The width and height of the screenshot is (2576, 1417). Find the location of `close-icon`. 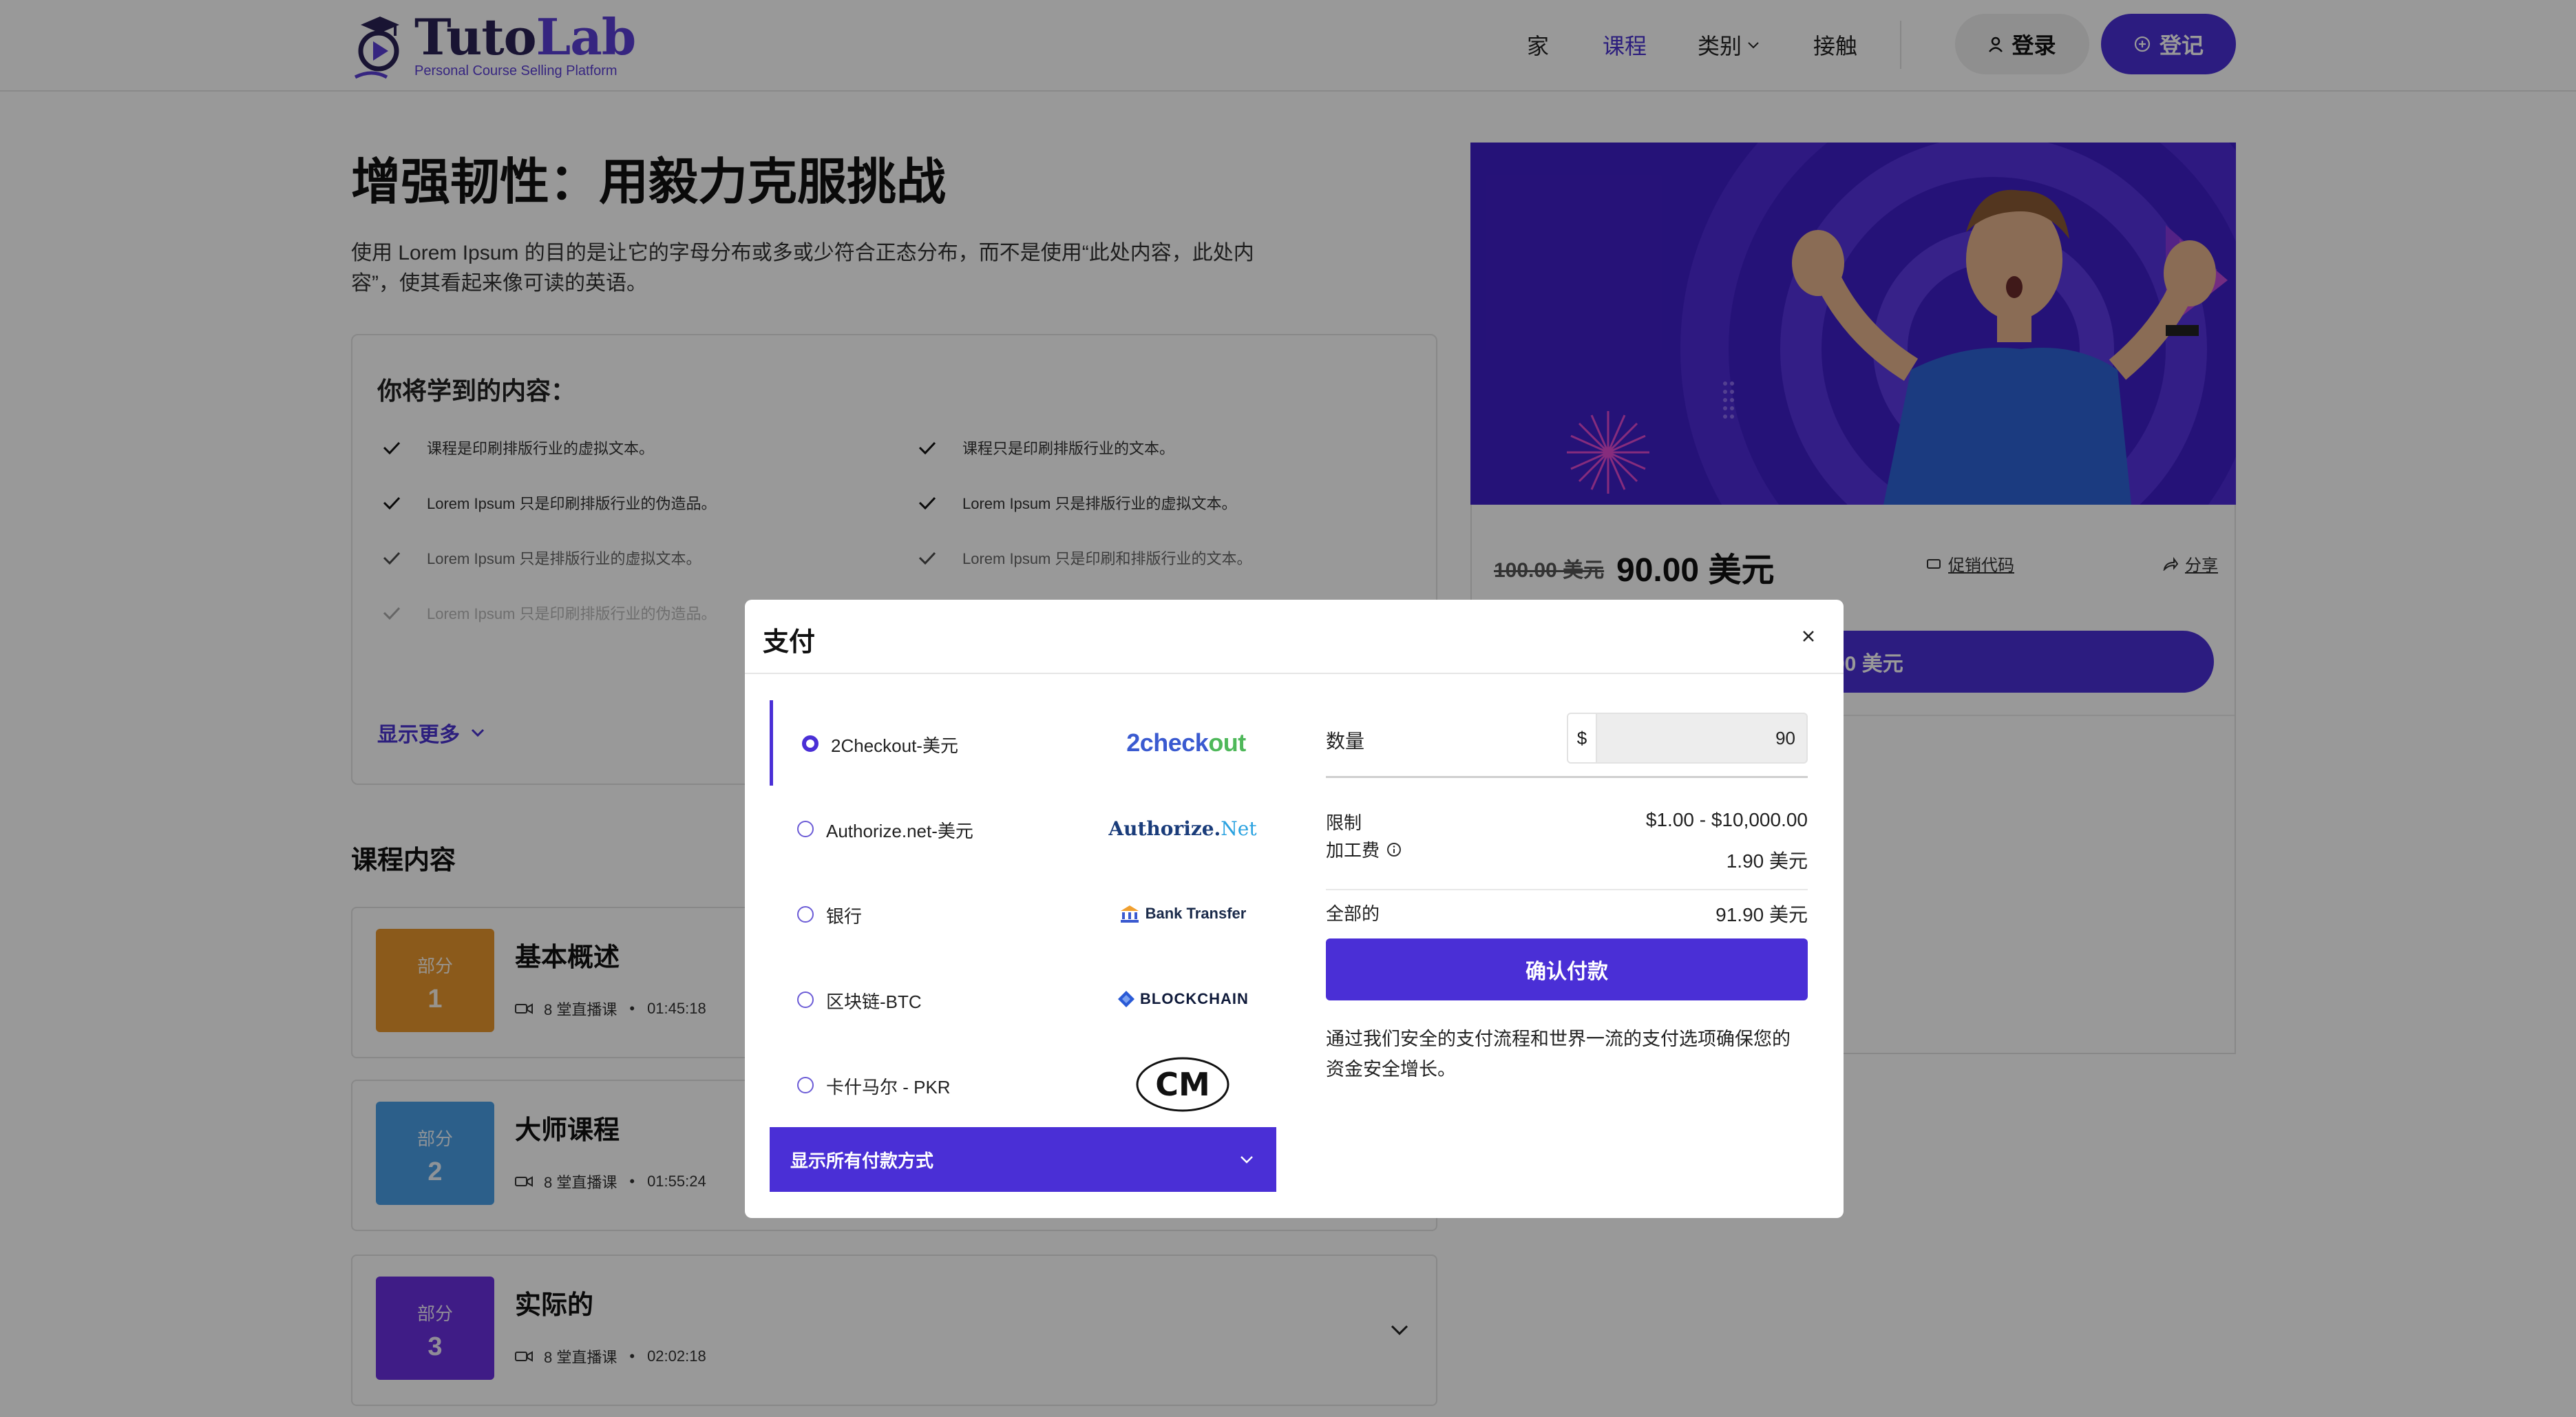

close-icon is located at coordinates (1809, 636).